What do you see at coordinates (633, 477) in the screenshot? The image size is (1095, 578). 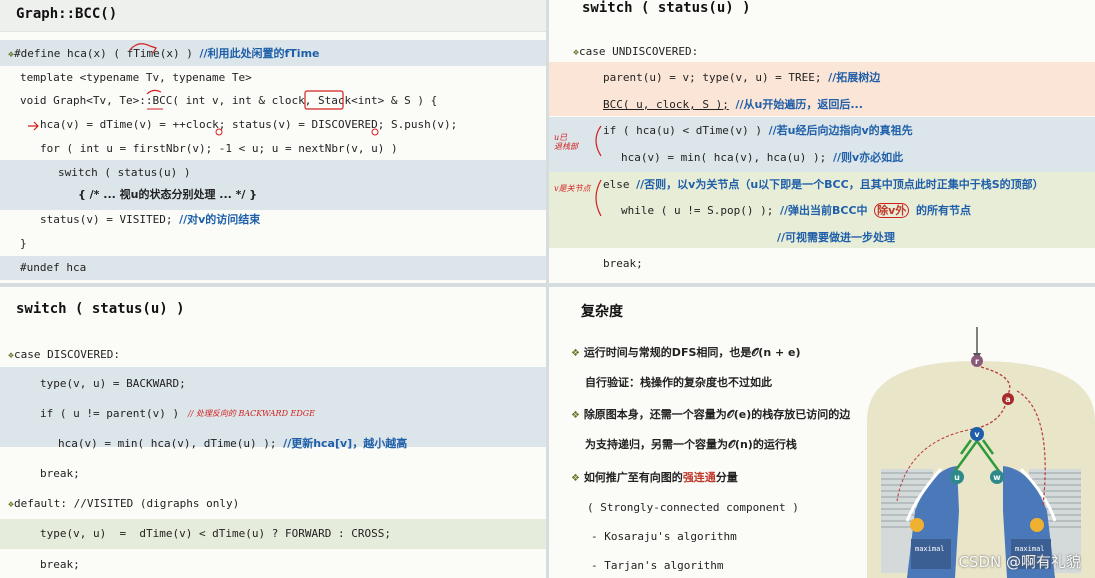 I see `bullet-text: 如何推广至有向图的` at bounding box center [633, 477].